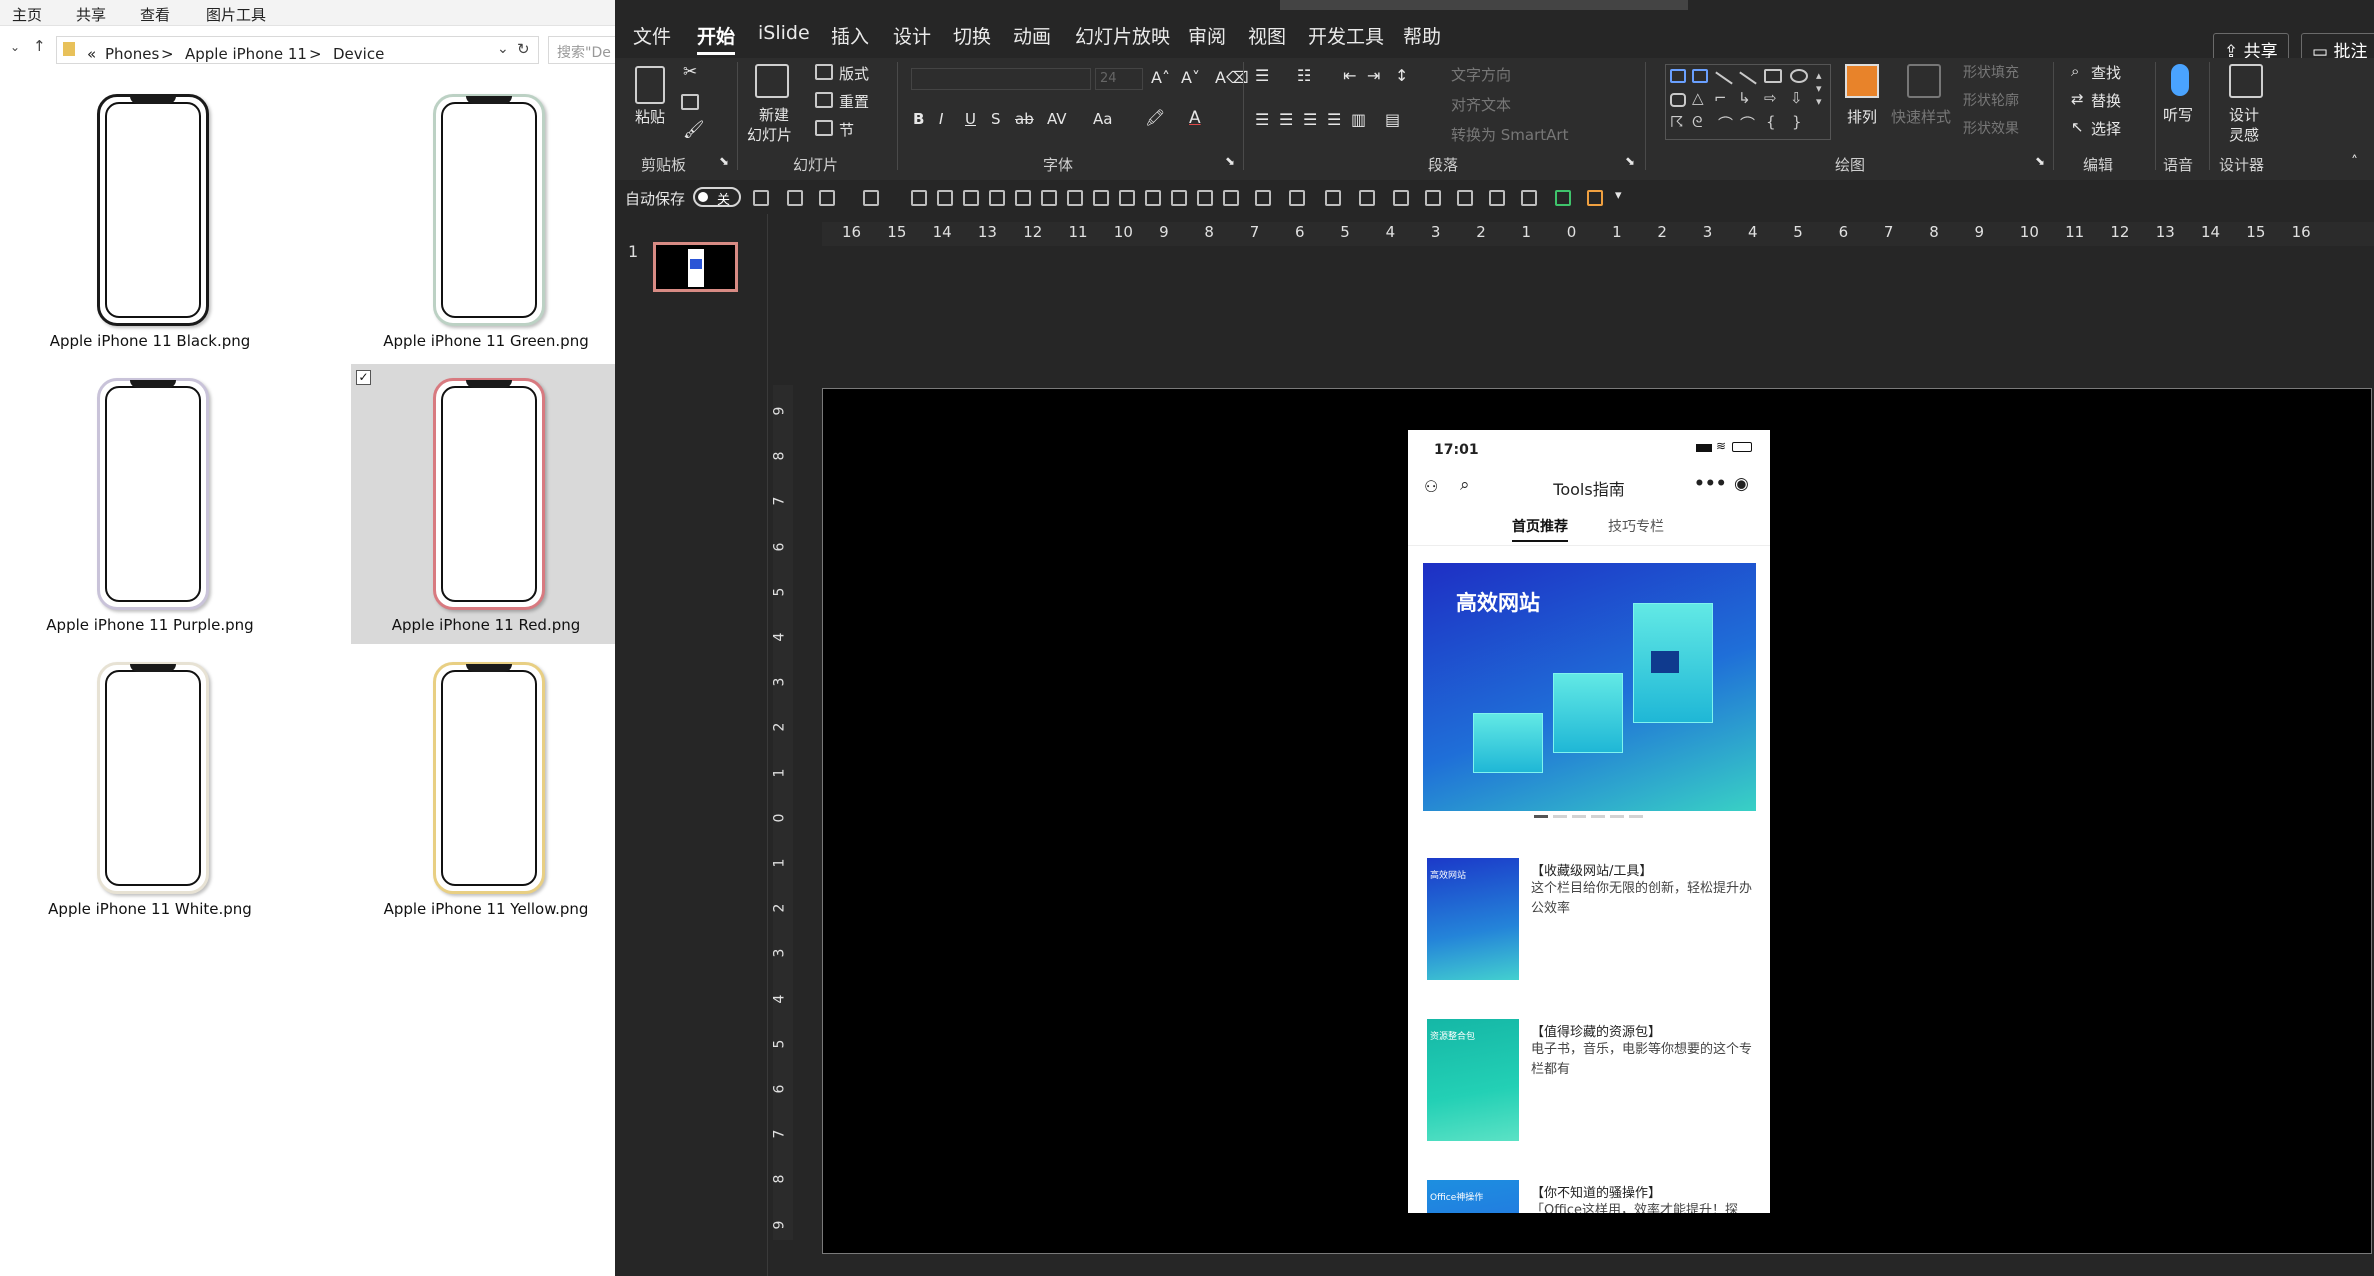  Describe the element at coordinates (1001, 79) in the screenshot. I see `font-name-dropdown` at that location.